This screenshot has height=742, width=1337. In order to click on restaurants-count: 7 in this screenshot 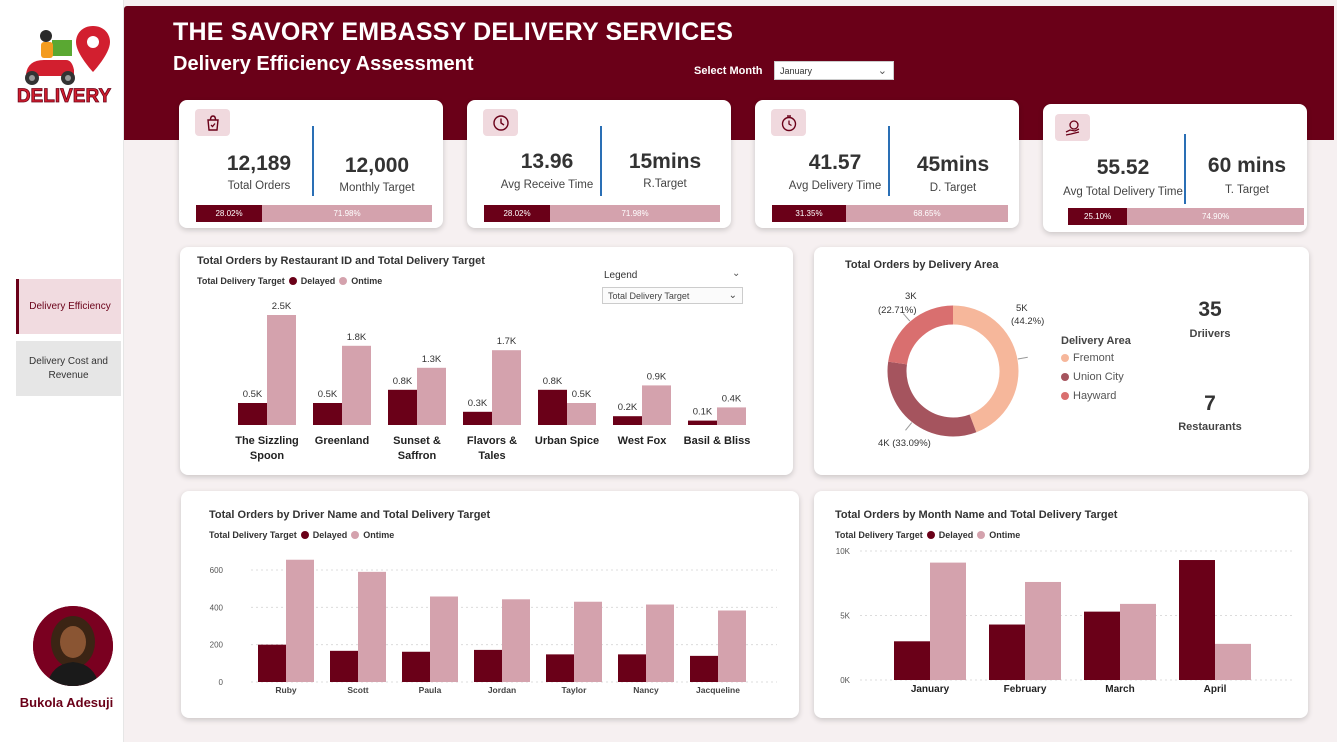, I will do `click(1210, 403)`.